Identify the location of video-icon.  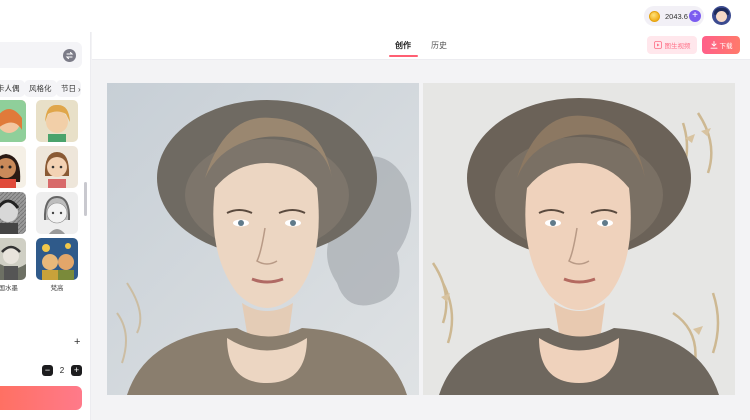
(657, 45).